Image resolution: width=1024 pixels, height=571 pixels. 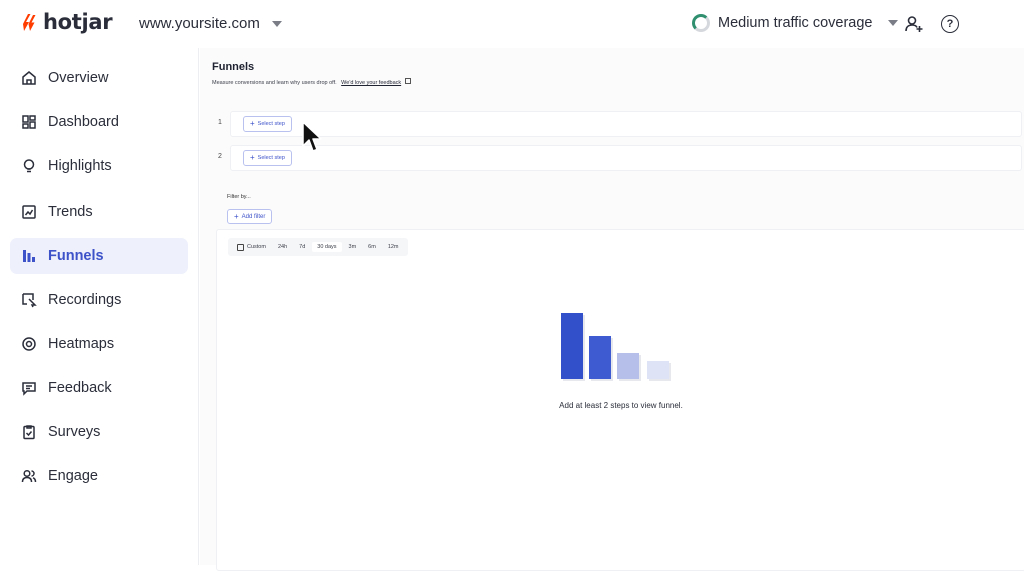 What do you see at coordinates (76, 256) in the screenshot?
I see `sidebar-item-label: Funnels` at bounding box center [76, 256].